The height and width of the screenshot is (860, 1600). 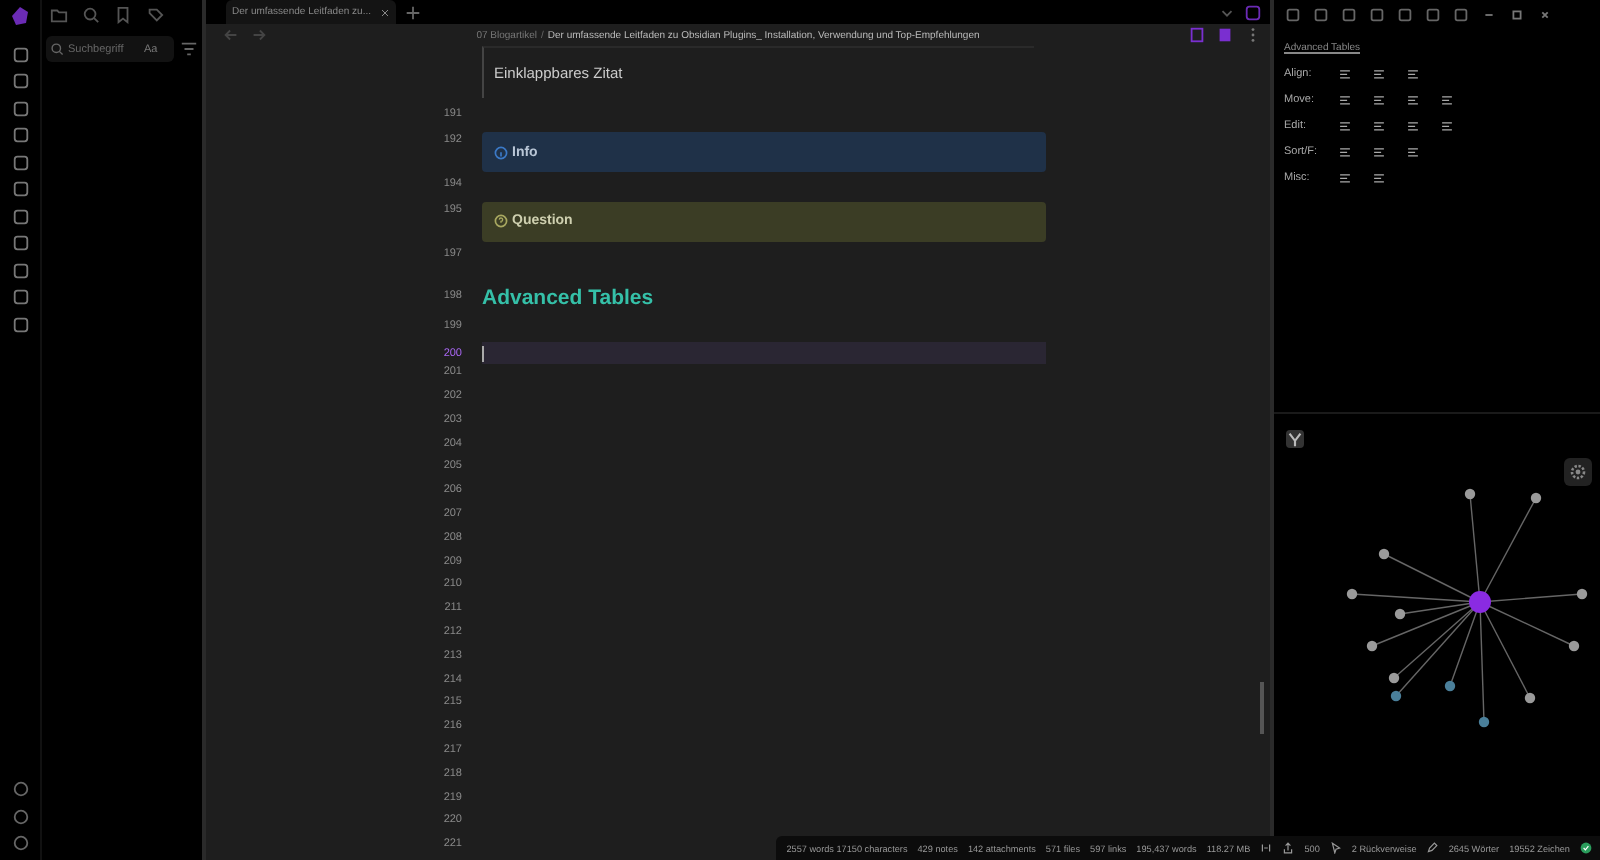 I want to click on page-icon, so click(x=1225, y=35).